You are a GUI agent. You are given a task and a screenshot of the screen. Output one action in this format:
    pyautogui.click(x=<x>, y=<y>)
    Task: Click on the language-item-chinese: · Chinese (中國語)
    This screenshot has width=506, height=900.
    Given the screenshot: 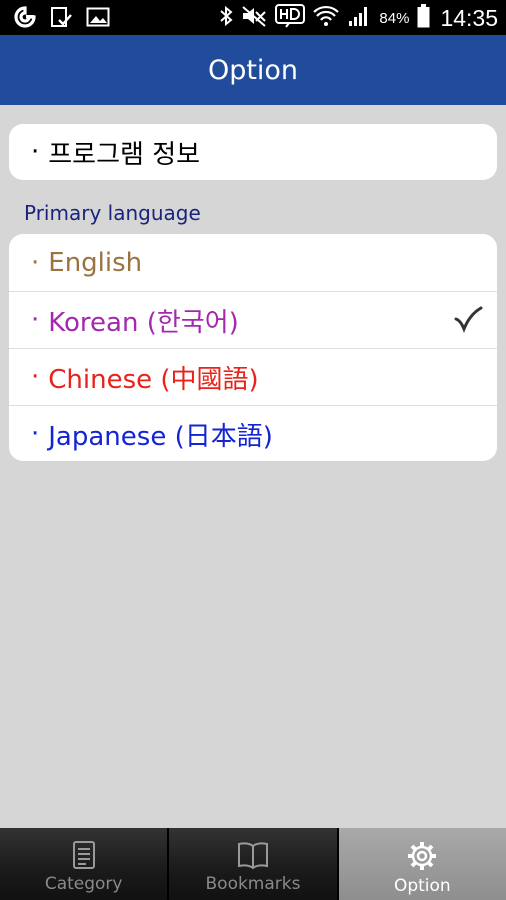 What is the action you would take?
    pyautogui.click(x=253, y=376)
    